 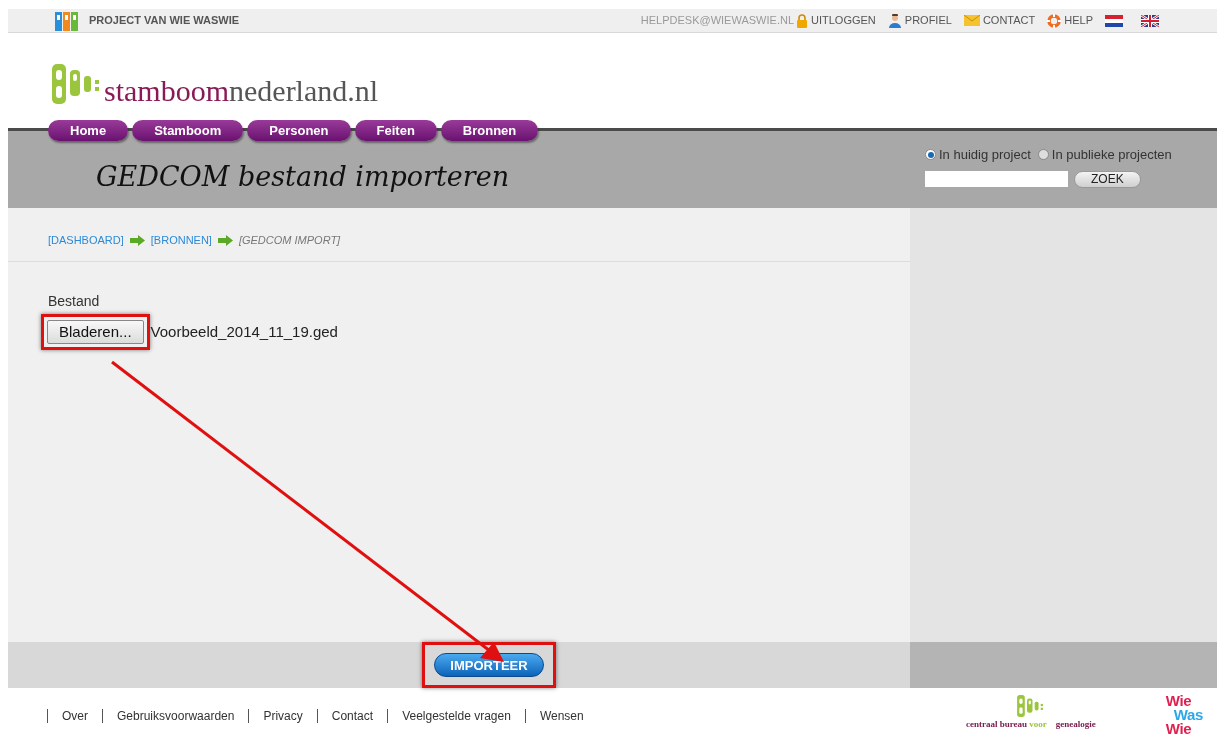 I want to click on project-name: PROJECT VAN WIE WASWIE, so click(x=164, y=21).